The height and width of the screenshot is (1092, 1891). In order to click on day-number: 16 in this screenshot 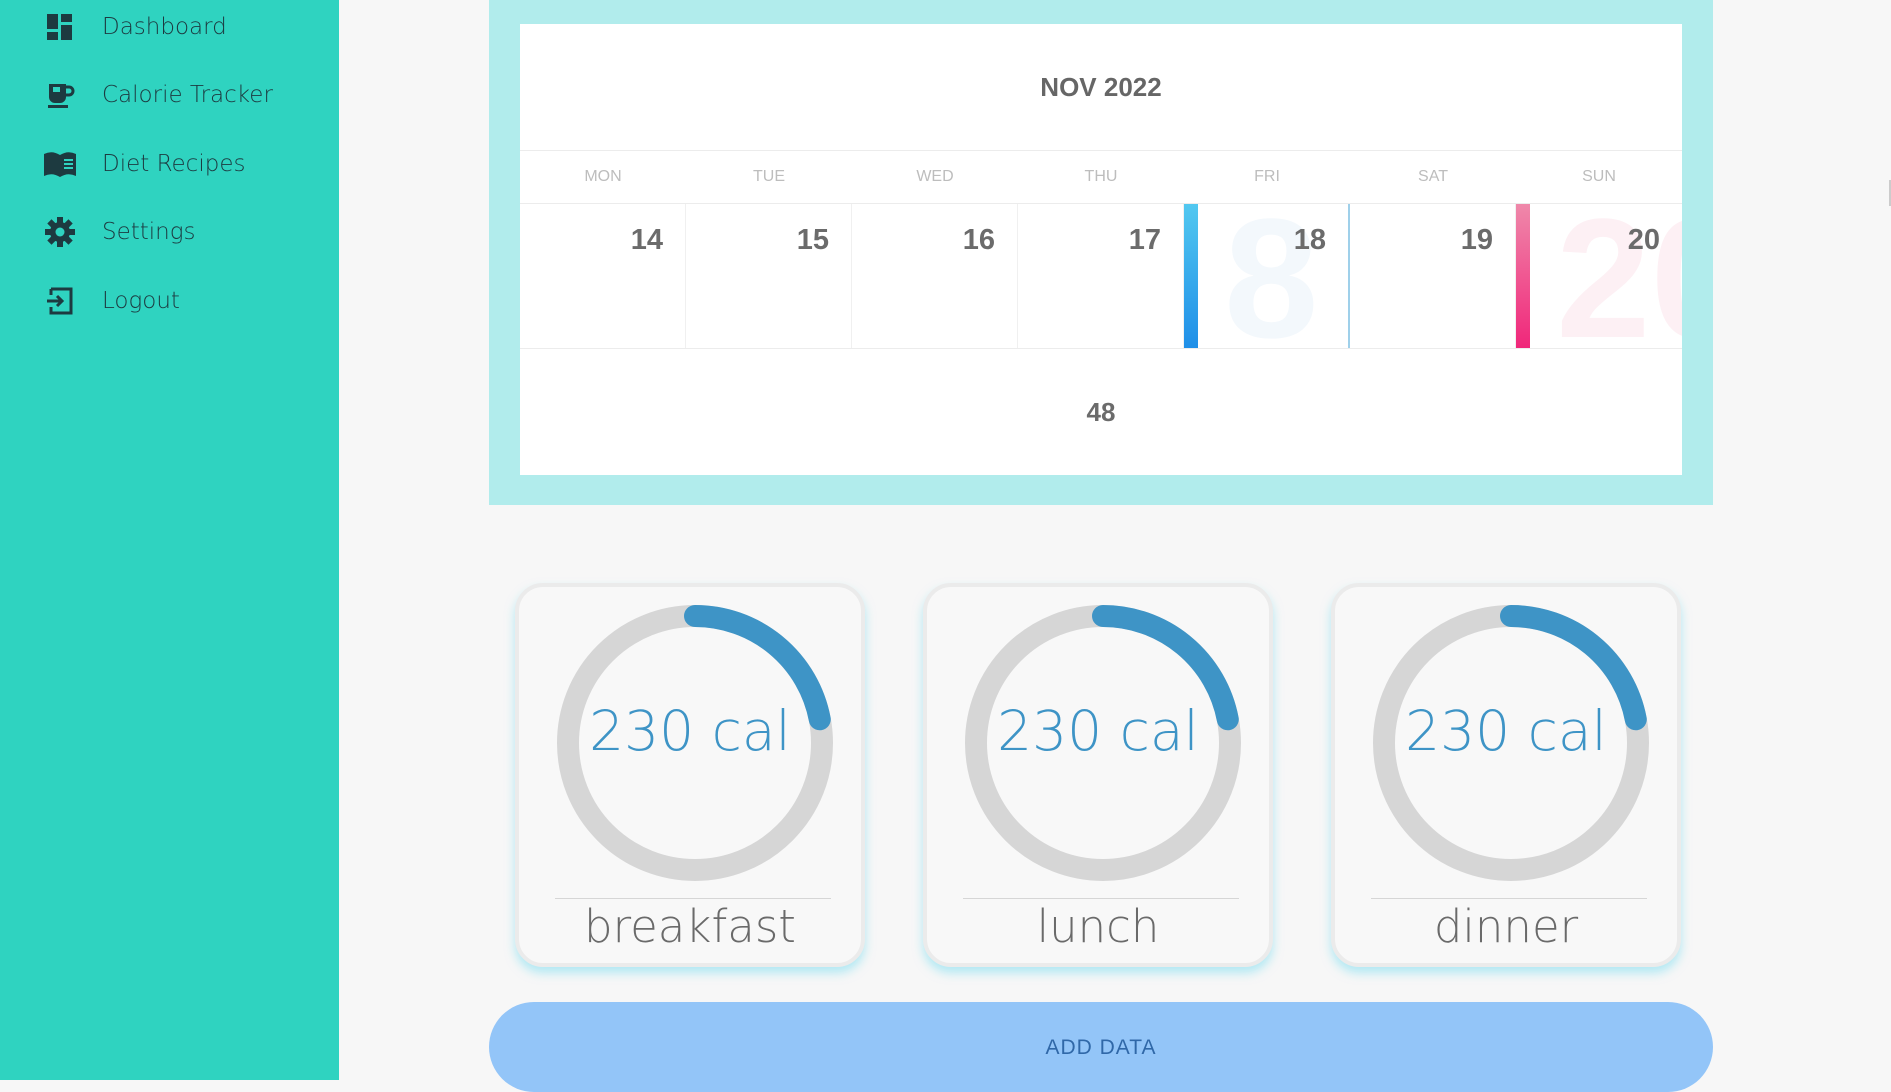, I will do `click(978, 240)`.